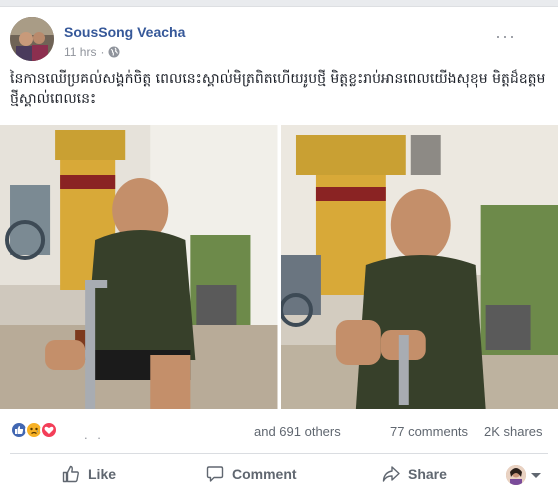 The height and width of the screenshot is (496, 558). I want to click on reaction-summary, so click(34, 430).